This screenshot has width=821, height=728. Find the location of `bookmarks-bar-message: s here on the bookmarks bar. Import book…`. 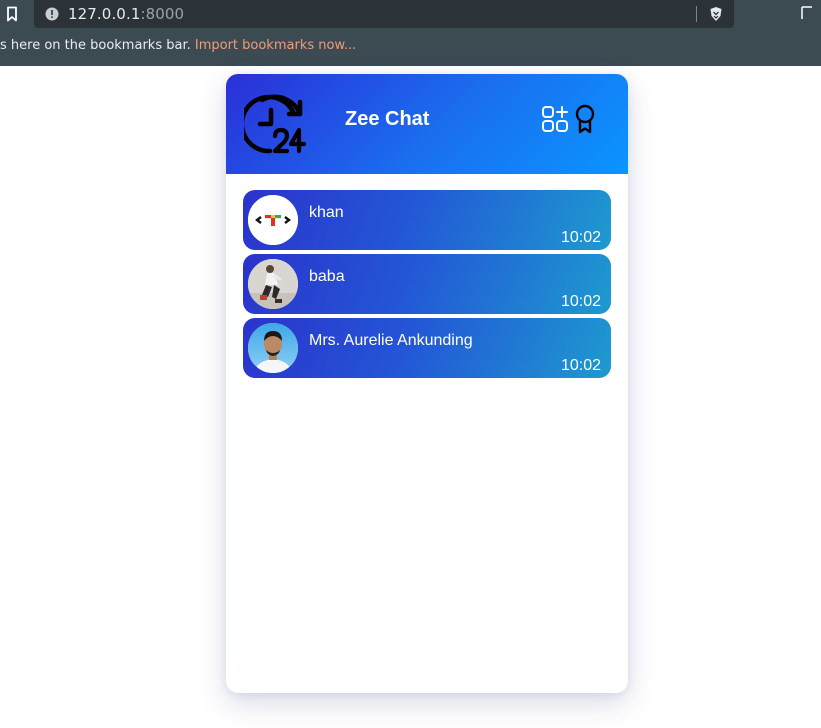

bookmarks-bar-message: s here on the bookmarks bar. Import book… is located at coordinates (178, 48).